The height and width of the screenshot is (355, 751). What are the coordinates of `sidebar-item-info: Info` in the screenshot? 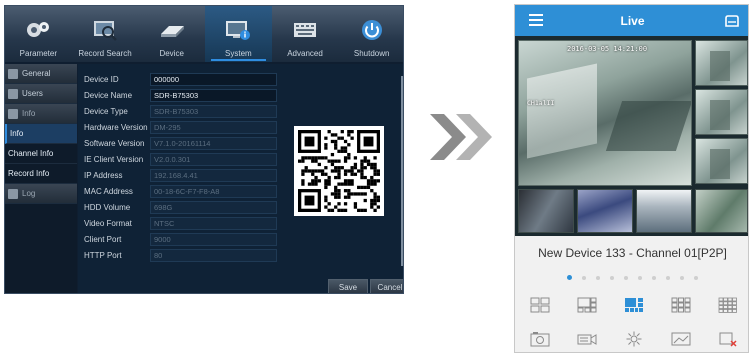 It's located at (41, 134).